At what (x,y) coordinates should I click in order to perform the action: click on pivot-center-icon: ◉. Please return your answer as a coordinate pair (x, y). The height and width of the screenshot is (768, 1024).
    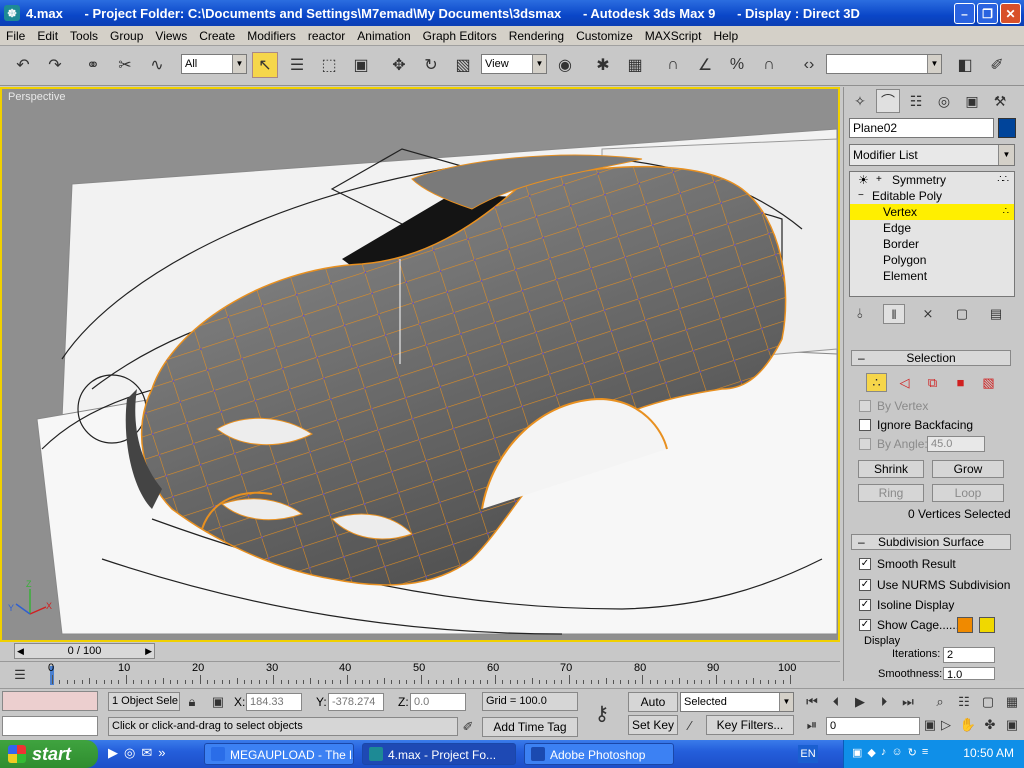
    Looking at the image, I should click on (565, 65).